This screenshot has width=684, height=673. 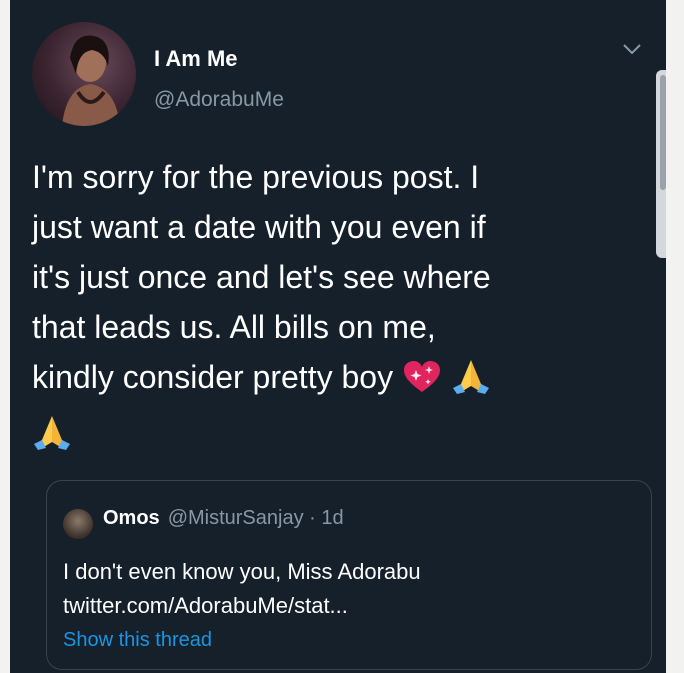 I want to click on quoted-tweet-header: Omos @MisturSanjay · 1d, so click(x=223, y=518).